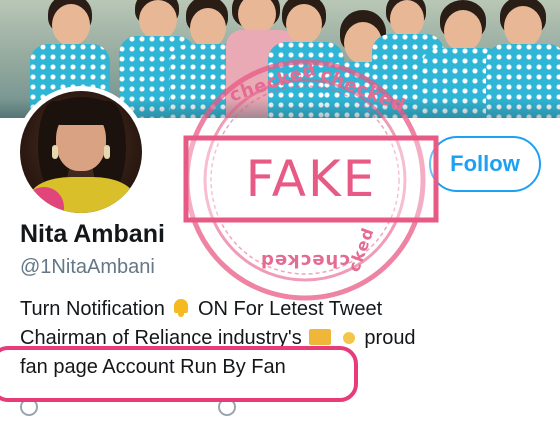  Describe the element at coordinates (305, 260) in the screenshot. I see `stamp-ring-text: checked` at that location.